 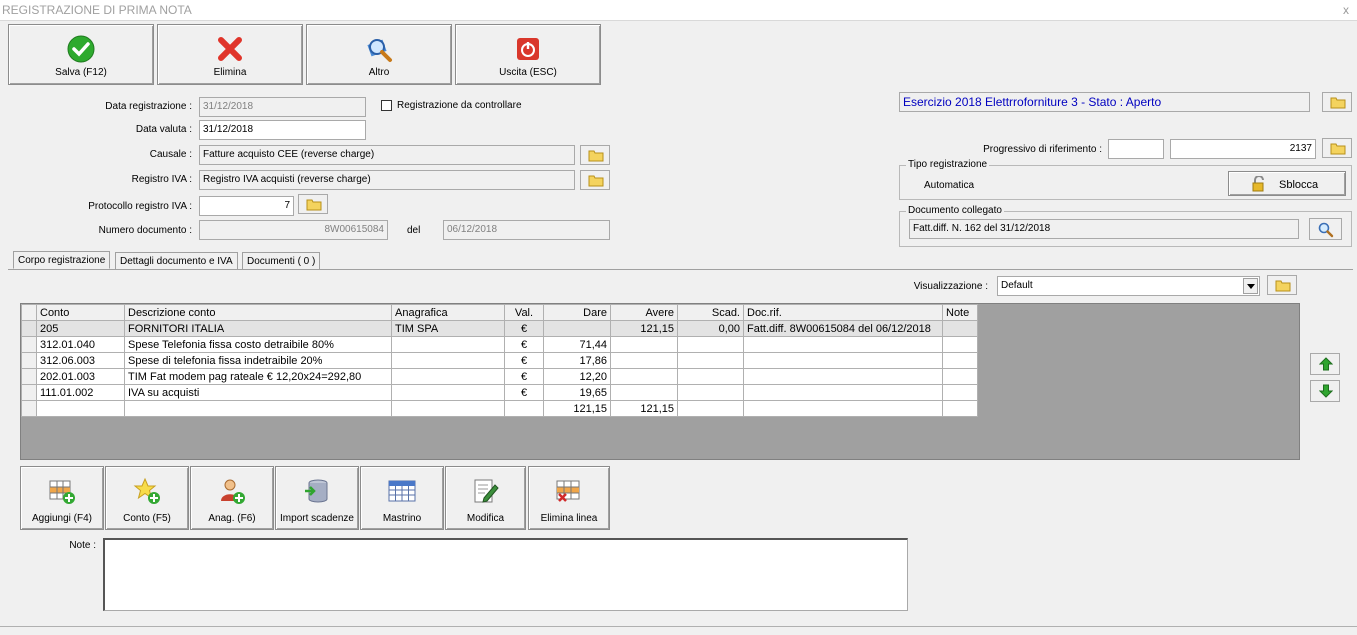 I want to click on chevron-down-icon, so click(x=1250, y=286).